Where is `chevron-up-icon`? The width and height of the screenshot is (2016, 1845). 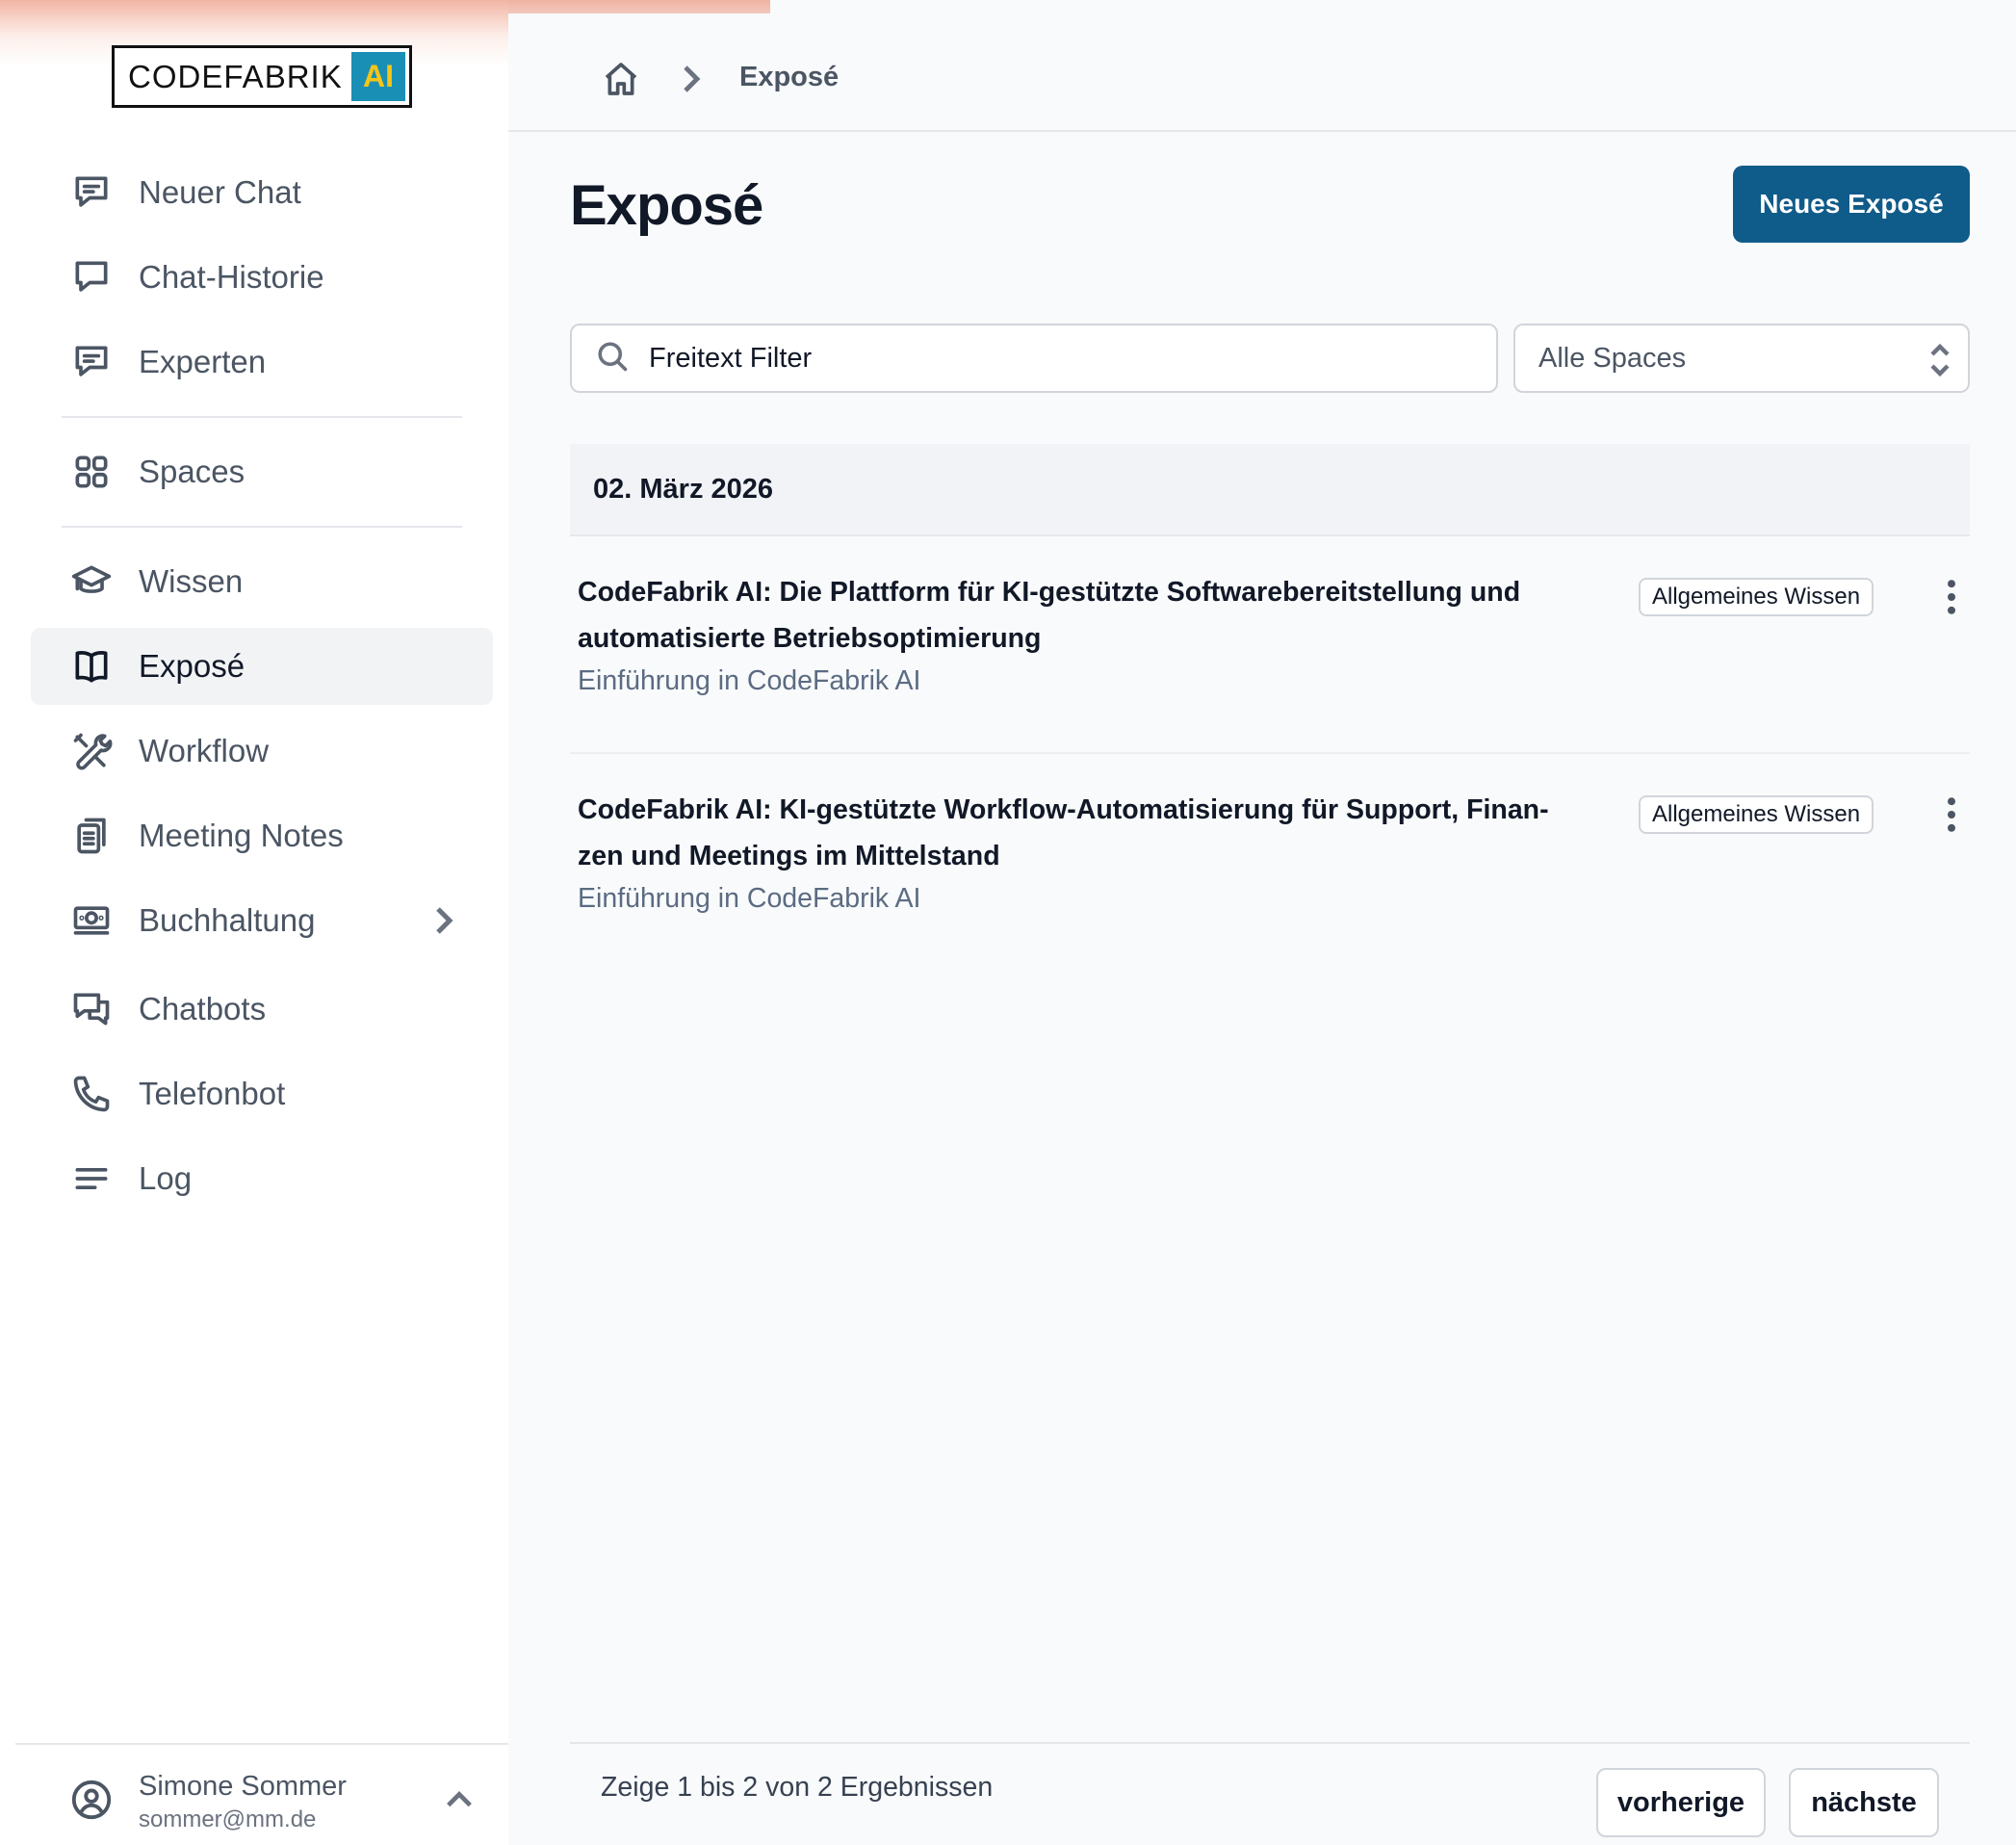
chevron-up-icon is located at coordinates (459, 1802).